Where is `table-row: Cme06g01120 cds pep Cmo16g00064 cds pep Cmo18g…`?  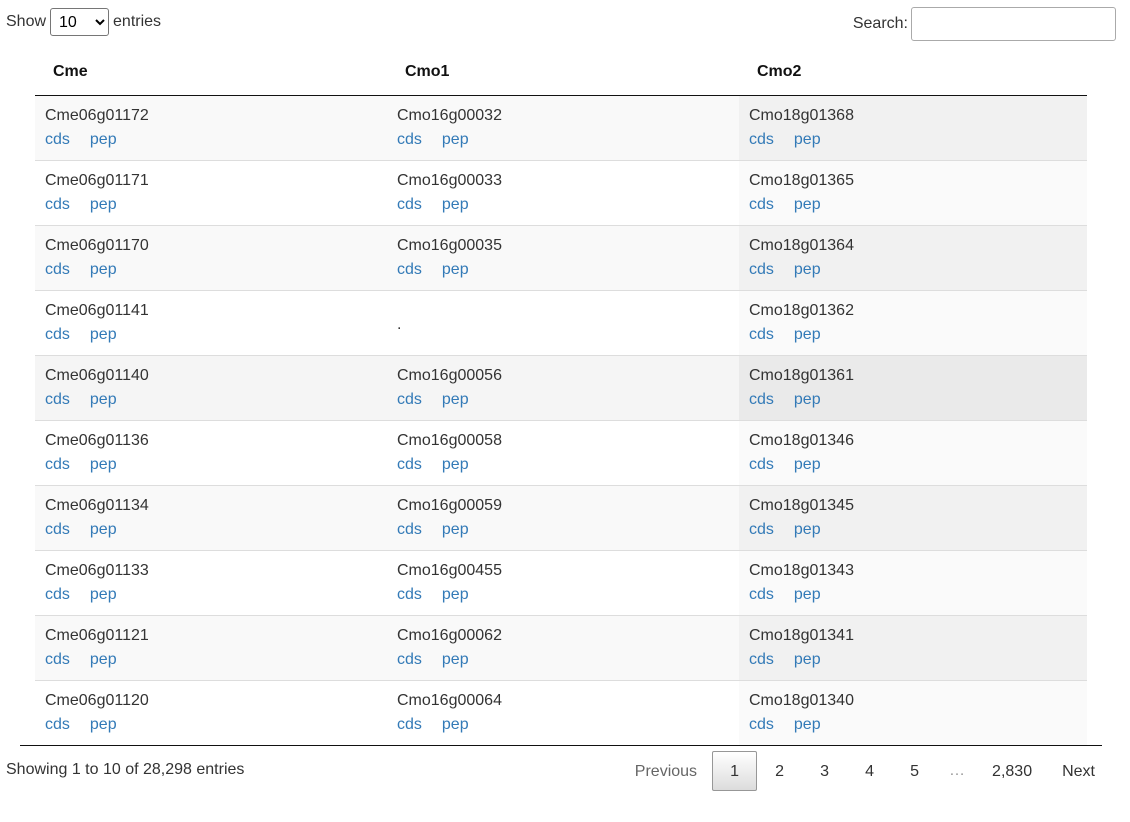
table-row: Cme06g01120 cds pep Cmo16g00064 cds pep Cmo18g… is located at coordinates (561, 712).